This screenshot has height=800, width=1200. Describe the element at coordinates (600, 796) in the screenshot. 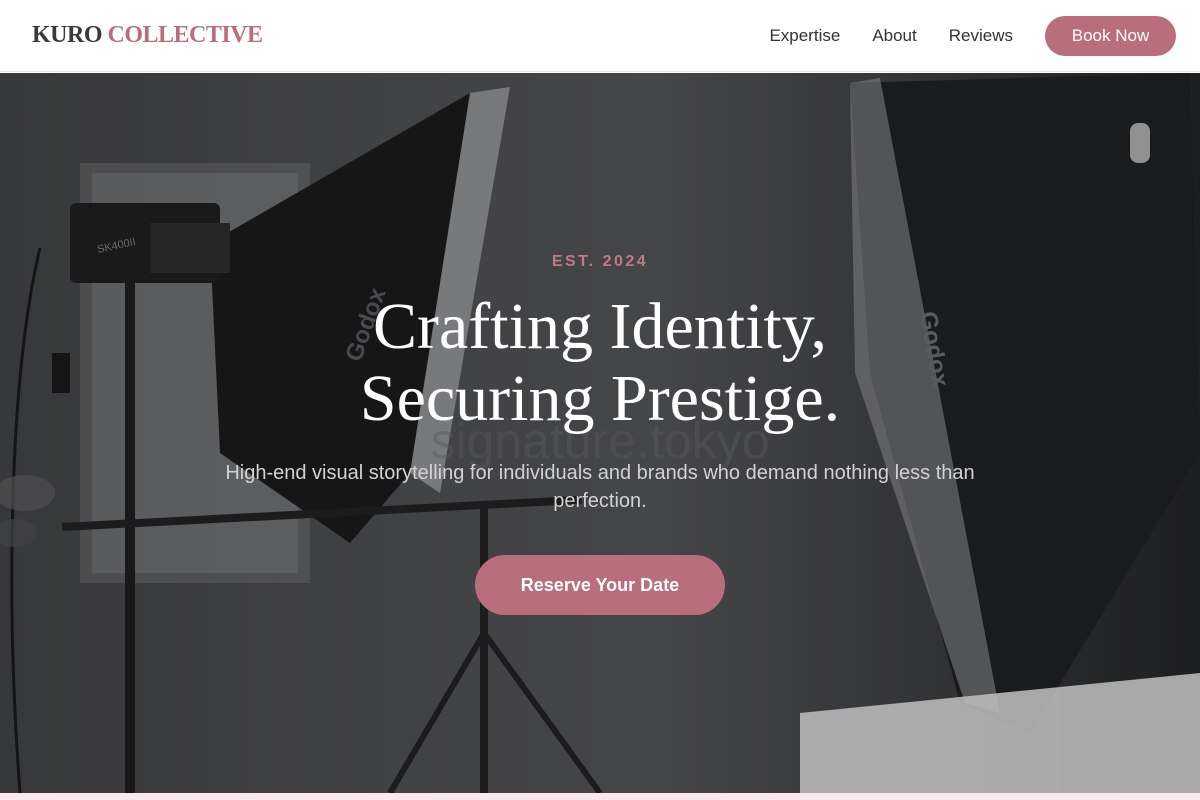

I see `next-section-edge` at that location.